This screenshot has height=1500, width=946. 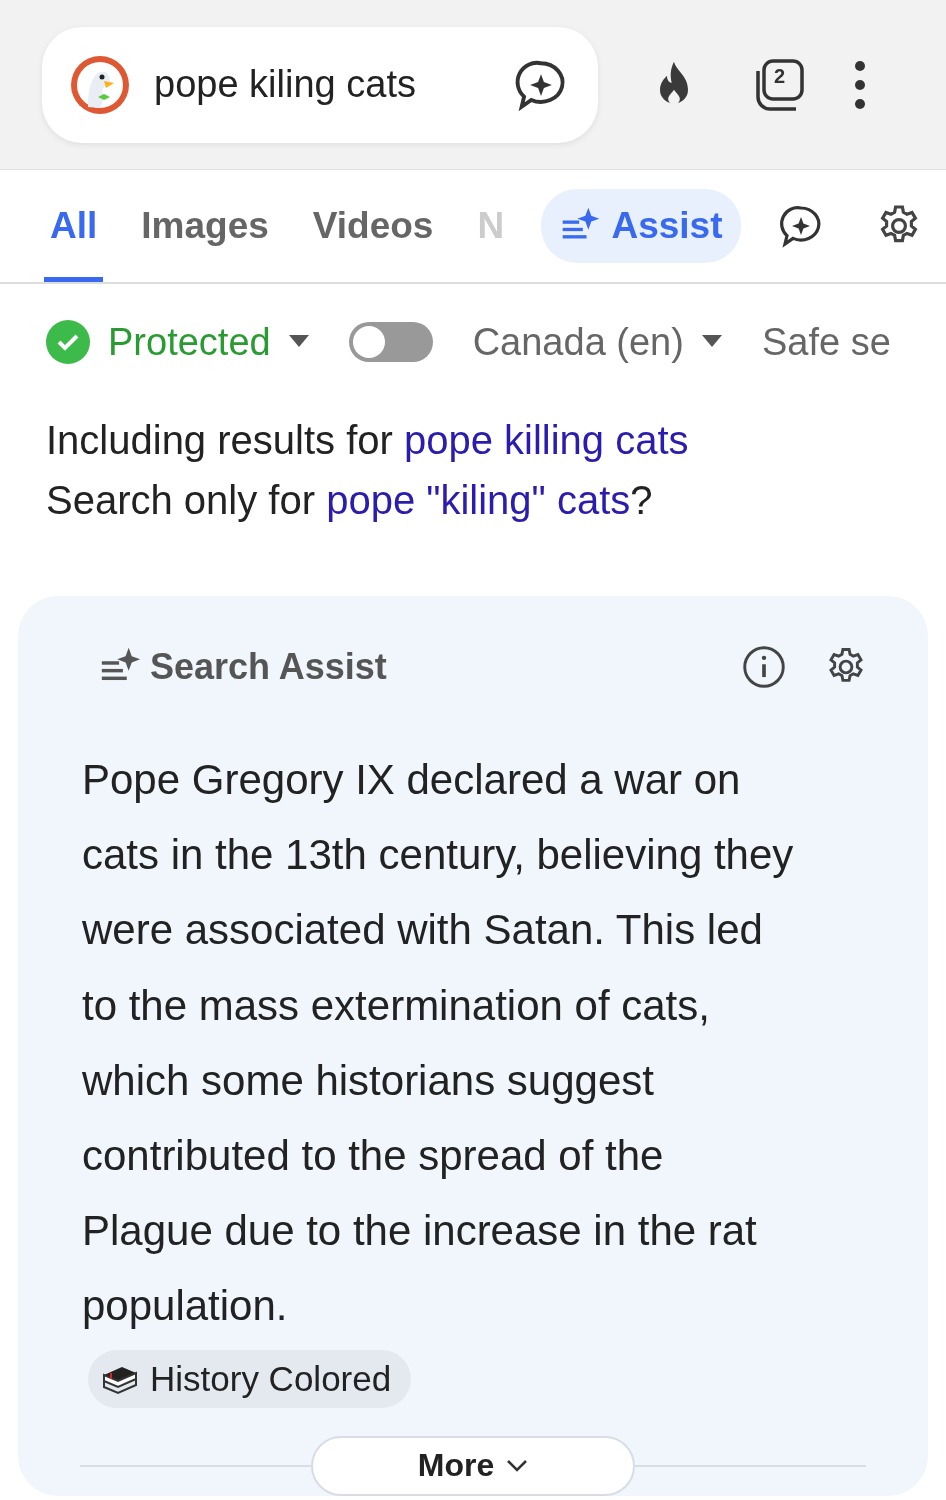 What do you see at coordinates (764, 667) in the screenshot?
I see `info-icon` at bounding box center [764, 667].